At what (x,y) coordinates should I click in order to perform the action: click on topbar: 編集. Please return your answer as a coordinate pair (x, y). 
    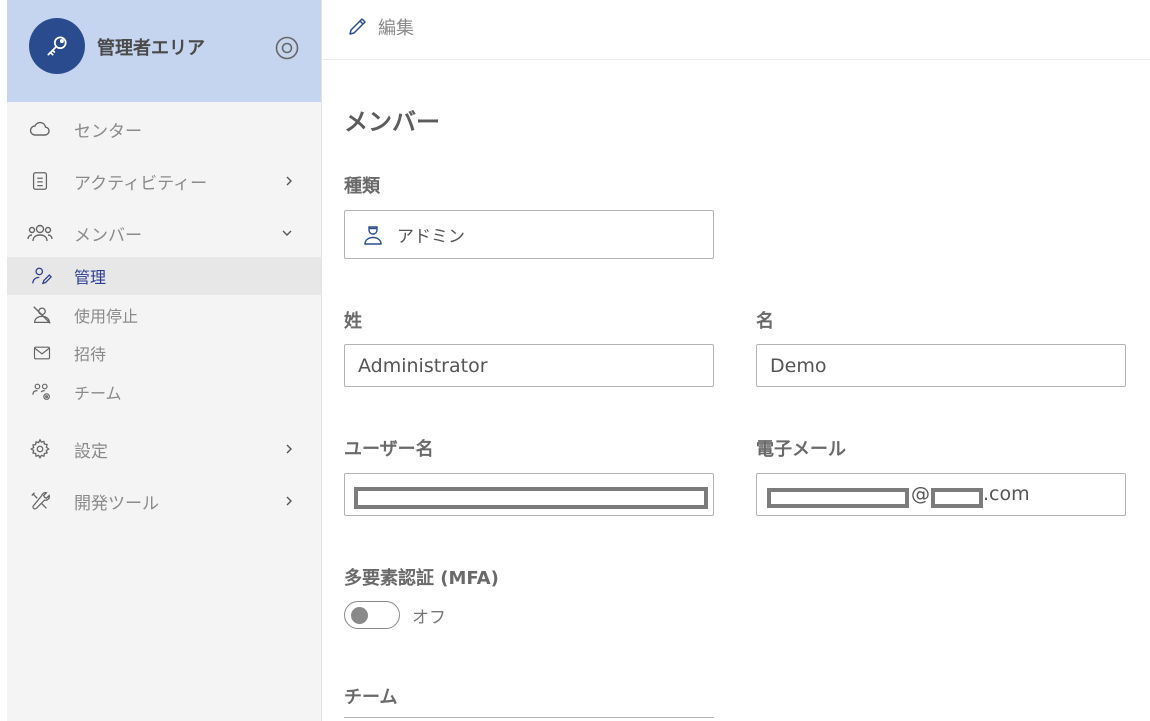
    Looking at the image, I should click on (736, 30).